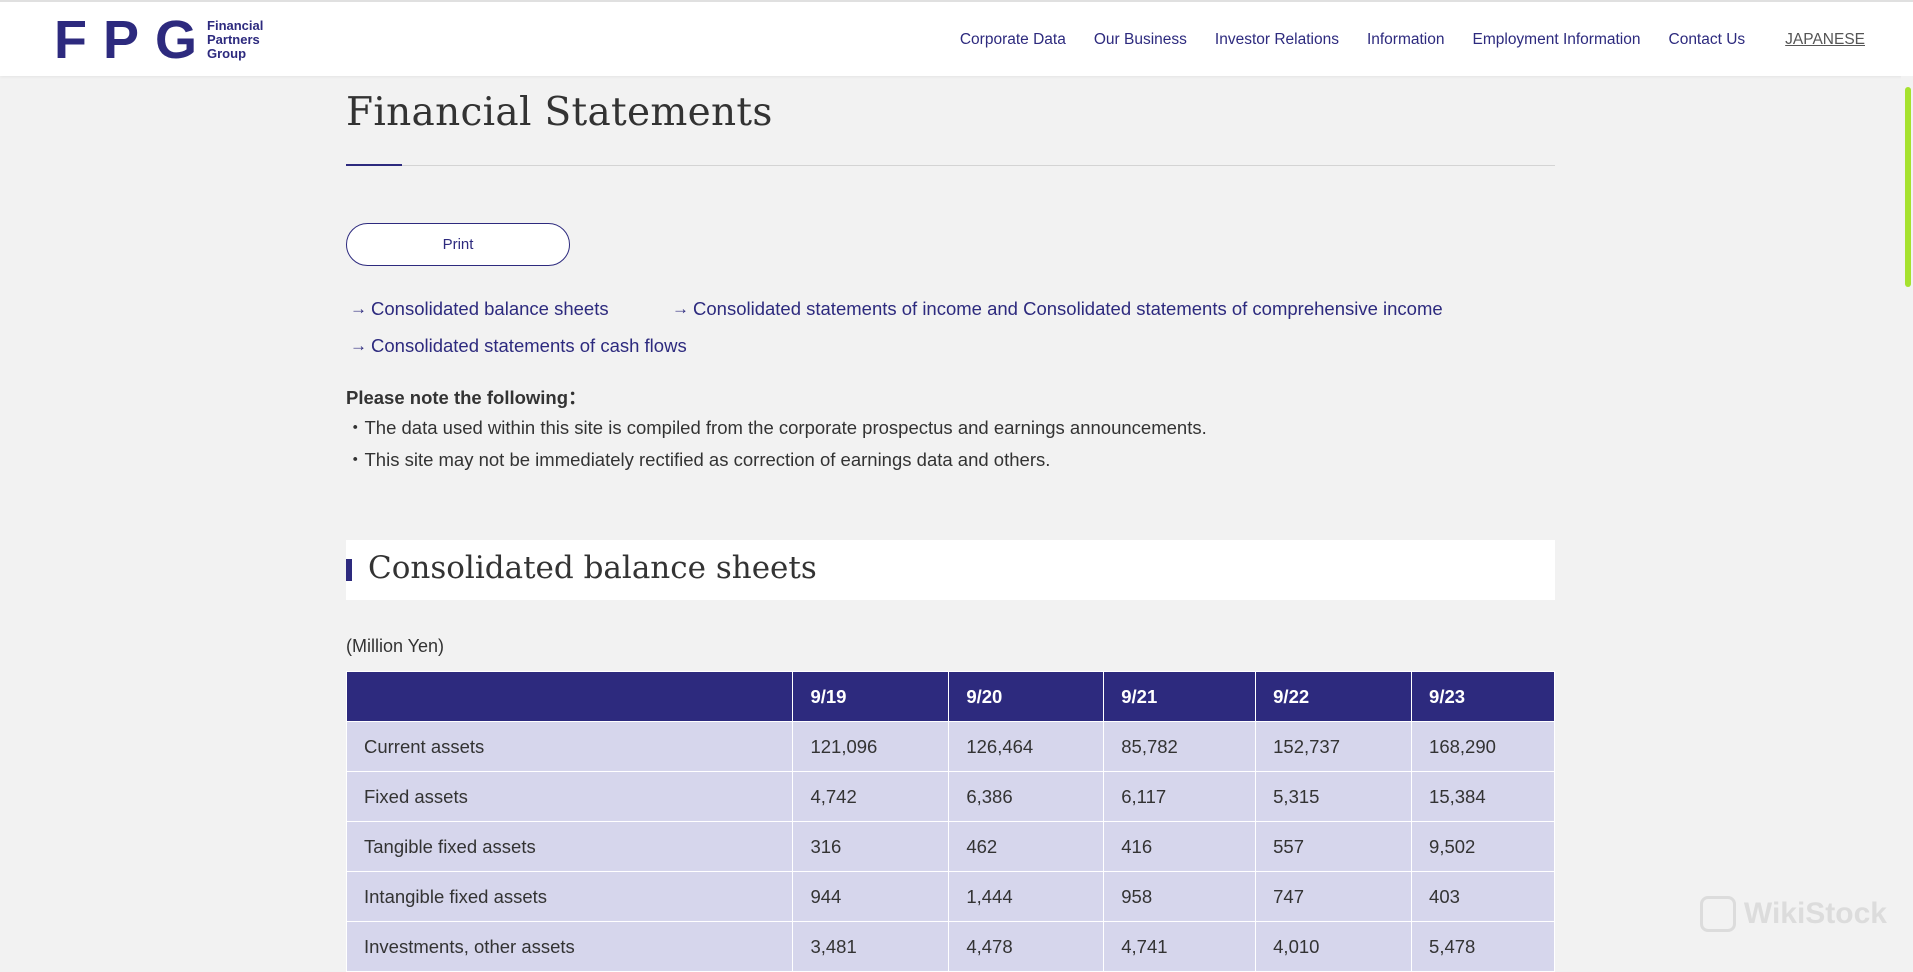 This screenshot has width=1913, height=972. Describe the element at coordinates (1334, 796) in the screenshot. I see `table-cell: 5,315` at that location.